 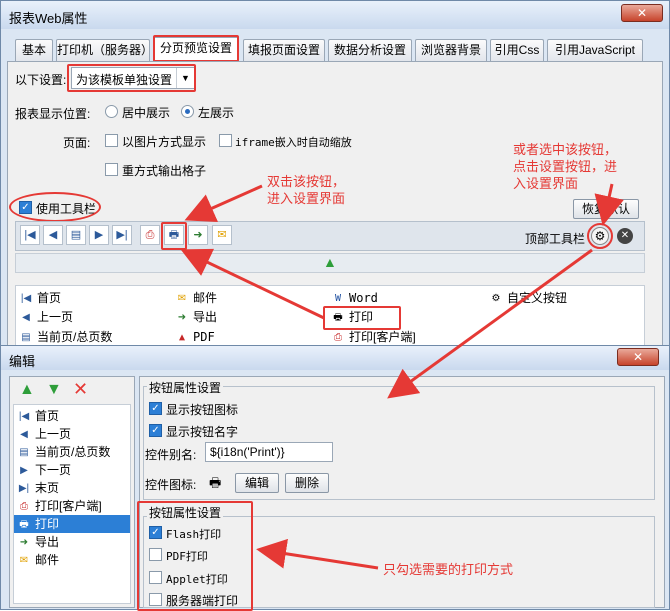 What do you see at coordinates (252, 284) in the screenshot?
I see `arrow-print-item-to-toolbar` at bounding box center [252, 284].